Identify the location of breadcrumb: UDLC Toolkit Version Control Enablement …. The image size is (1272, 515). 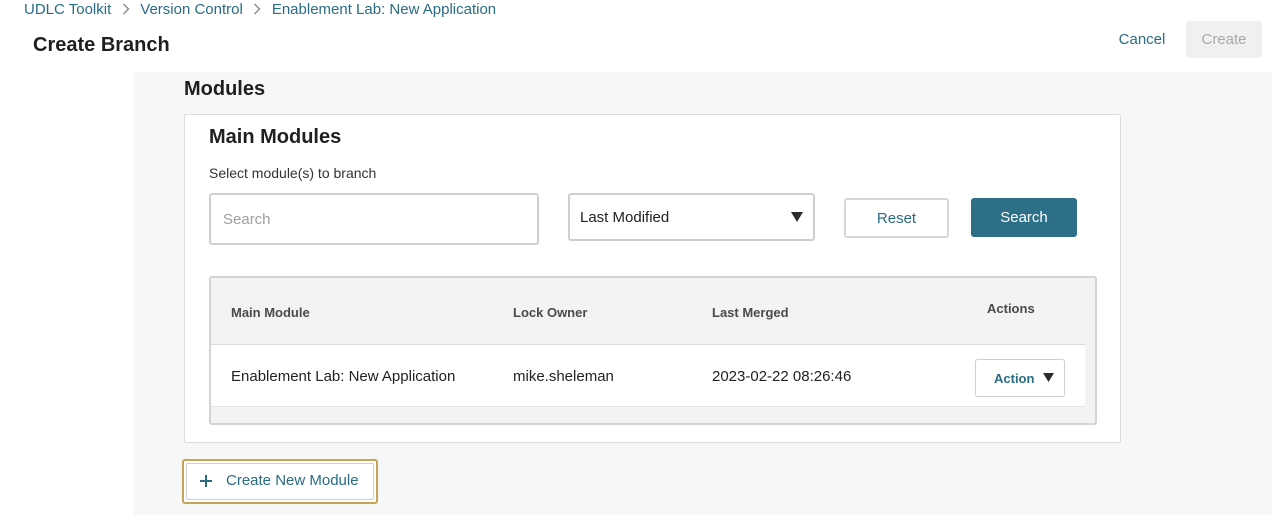
(260, 9).